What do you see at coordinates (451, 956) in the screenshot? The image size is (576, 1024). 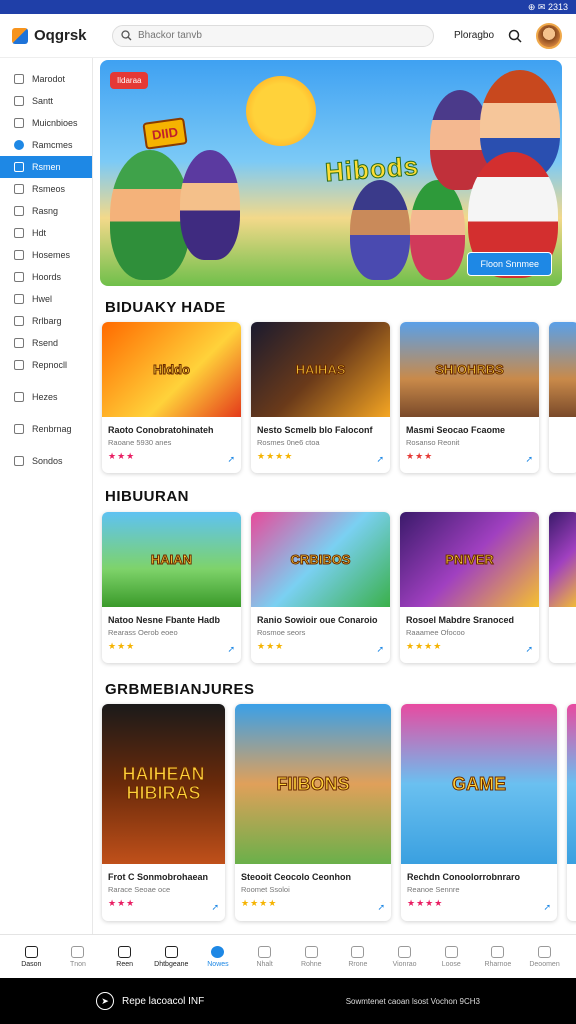 I see `nav-item: Loose` at bounding box center [451, 956].